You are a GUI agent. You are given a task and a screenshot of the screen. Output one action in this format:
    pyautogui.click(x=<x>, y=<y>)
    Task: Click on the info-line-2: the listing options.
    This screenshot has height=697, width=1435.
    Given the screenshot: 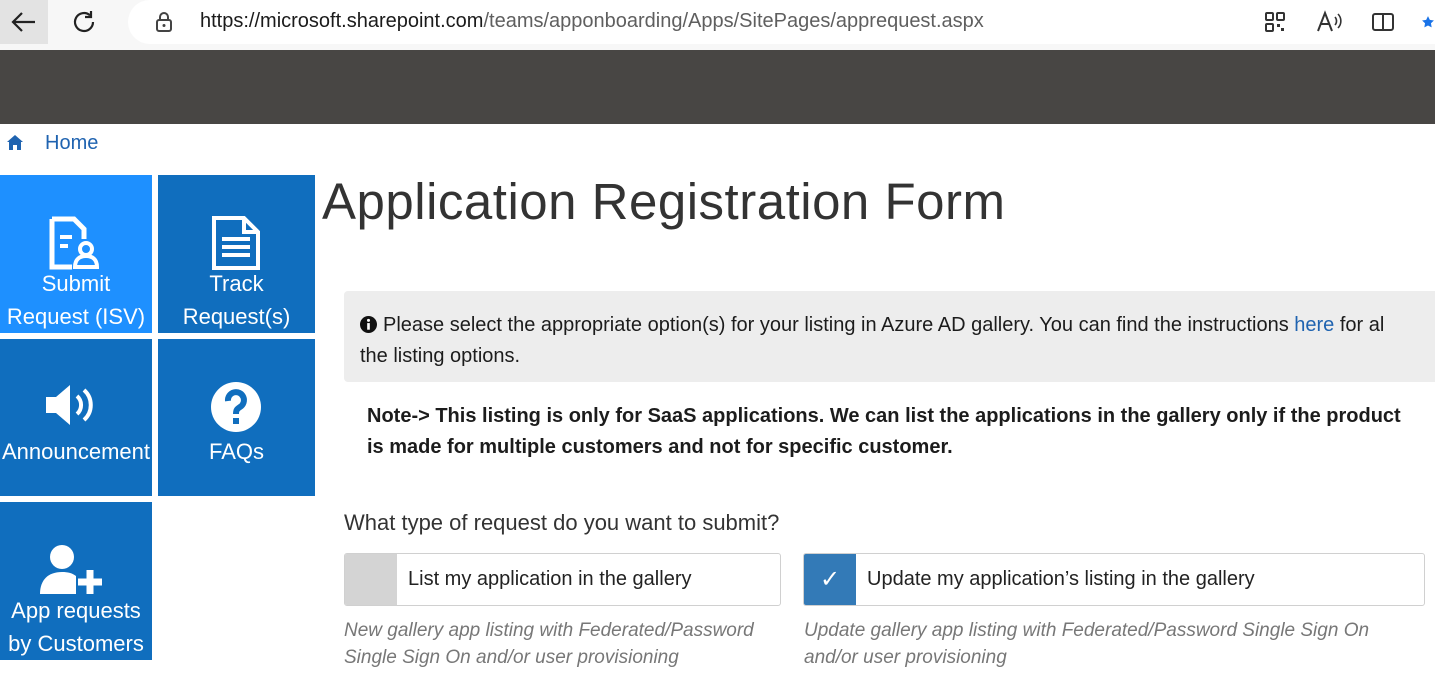 What is the action you would take?
    pyautogui.click(x=440, y=356)
    